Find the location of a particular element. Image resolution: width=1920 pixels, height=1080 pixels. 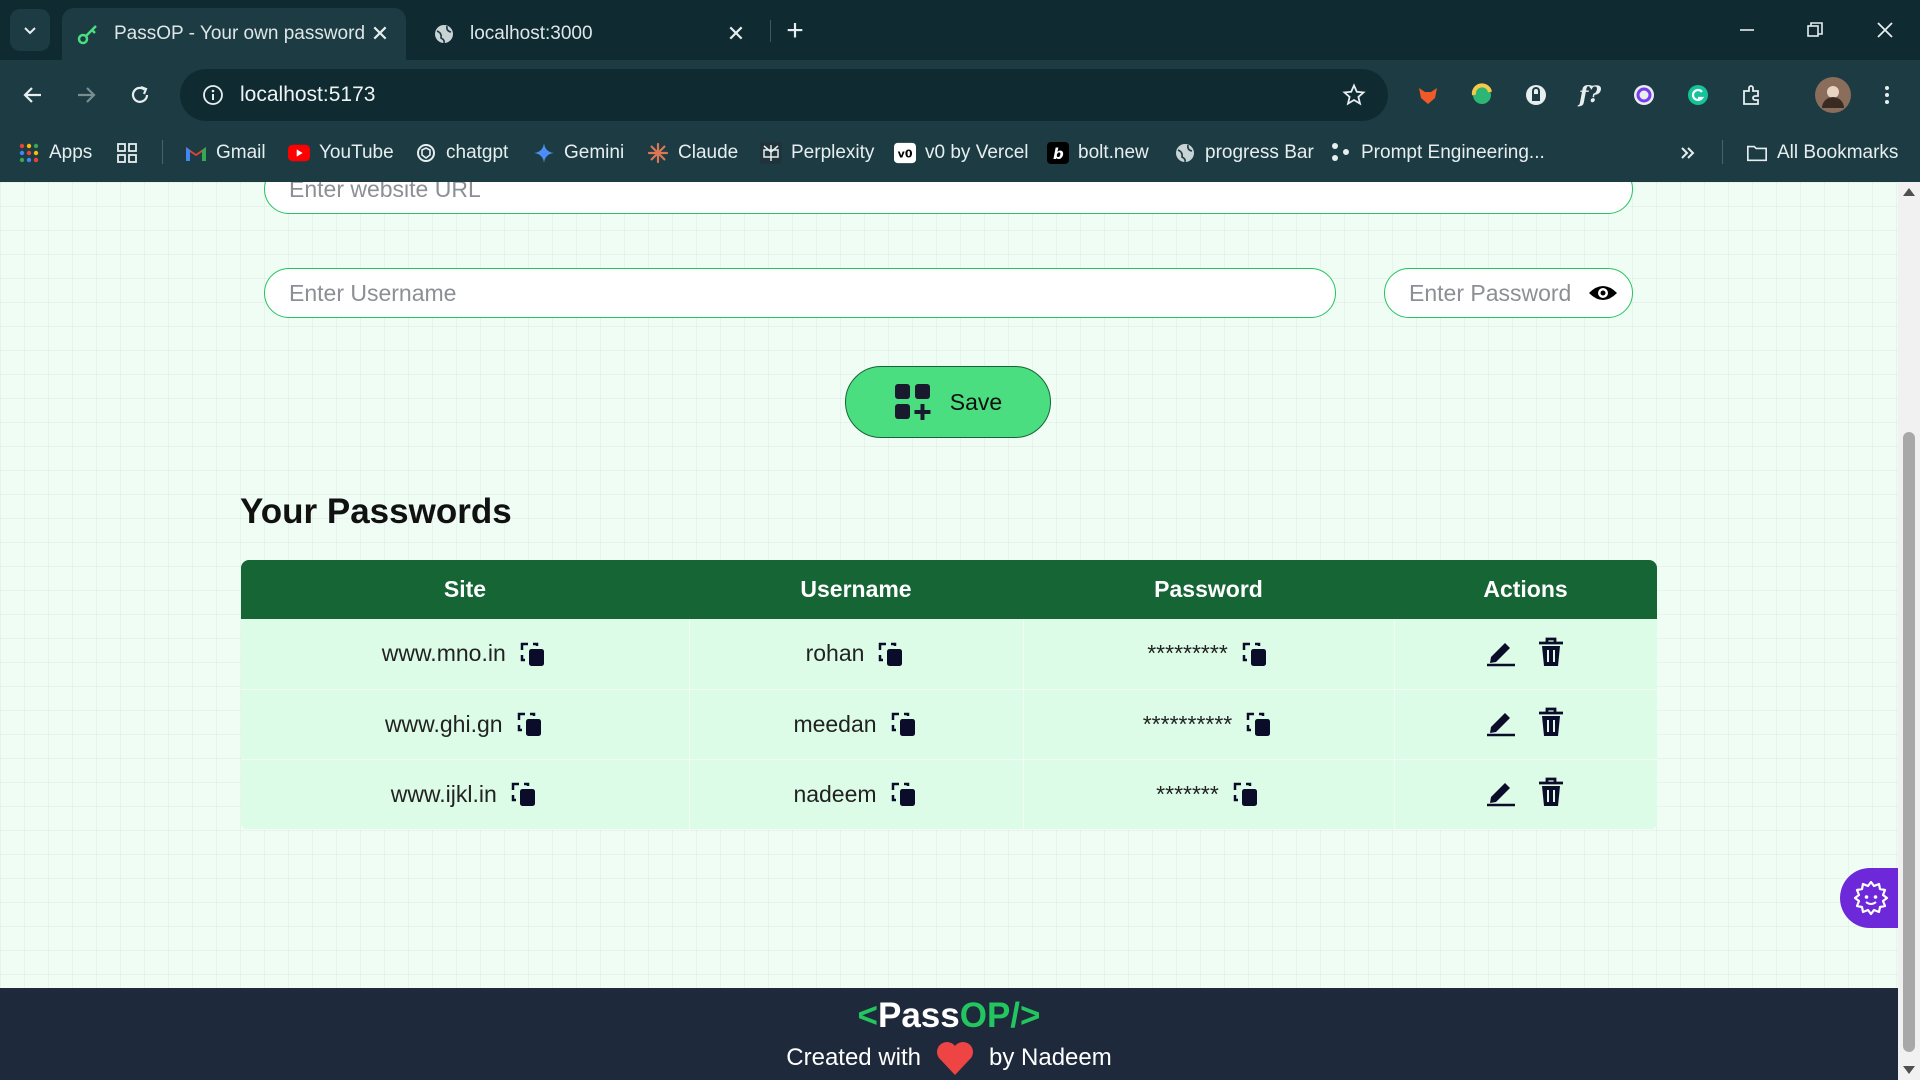

bookmark-label: v0 by Vercel is located at coordinates (977, 152).